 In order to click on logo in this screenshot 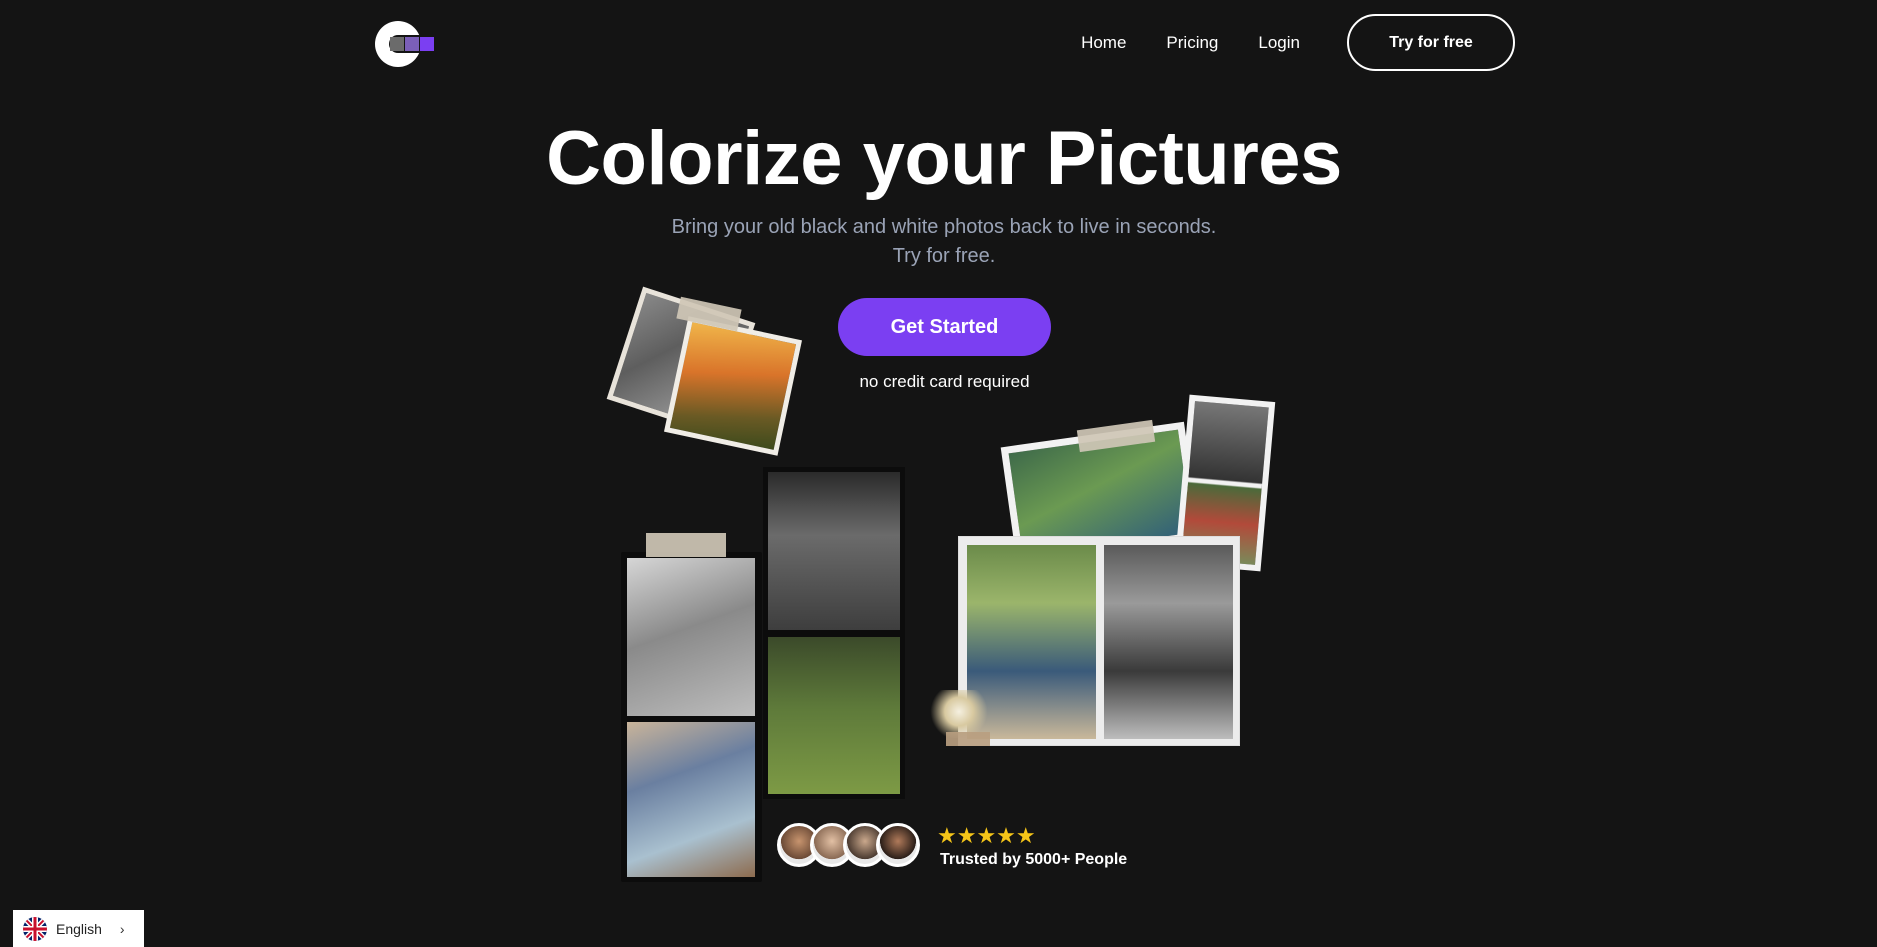, I will do `click(409, 44)`.